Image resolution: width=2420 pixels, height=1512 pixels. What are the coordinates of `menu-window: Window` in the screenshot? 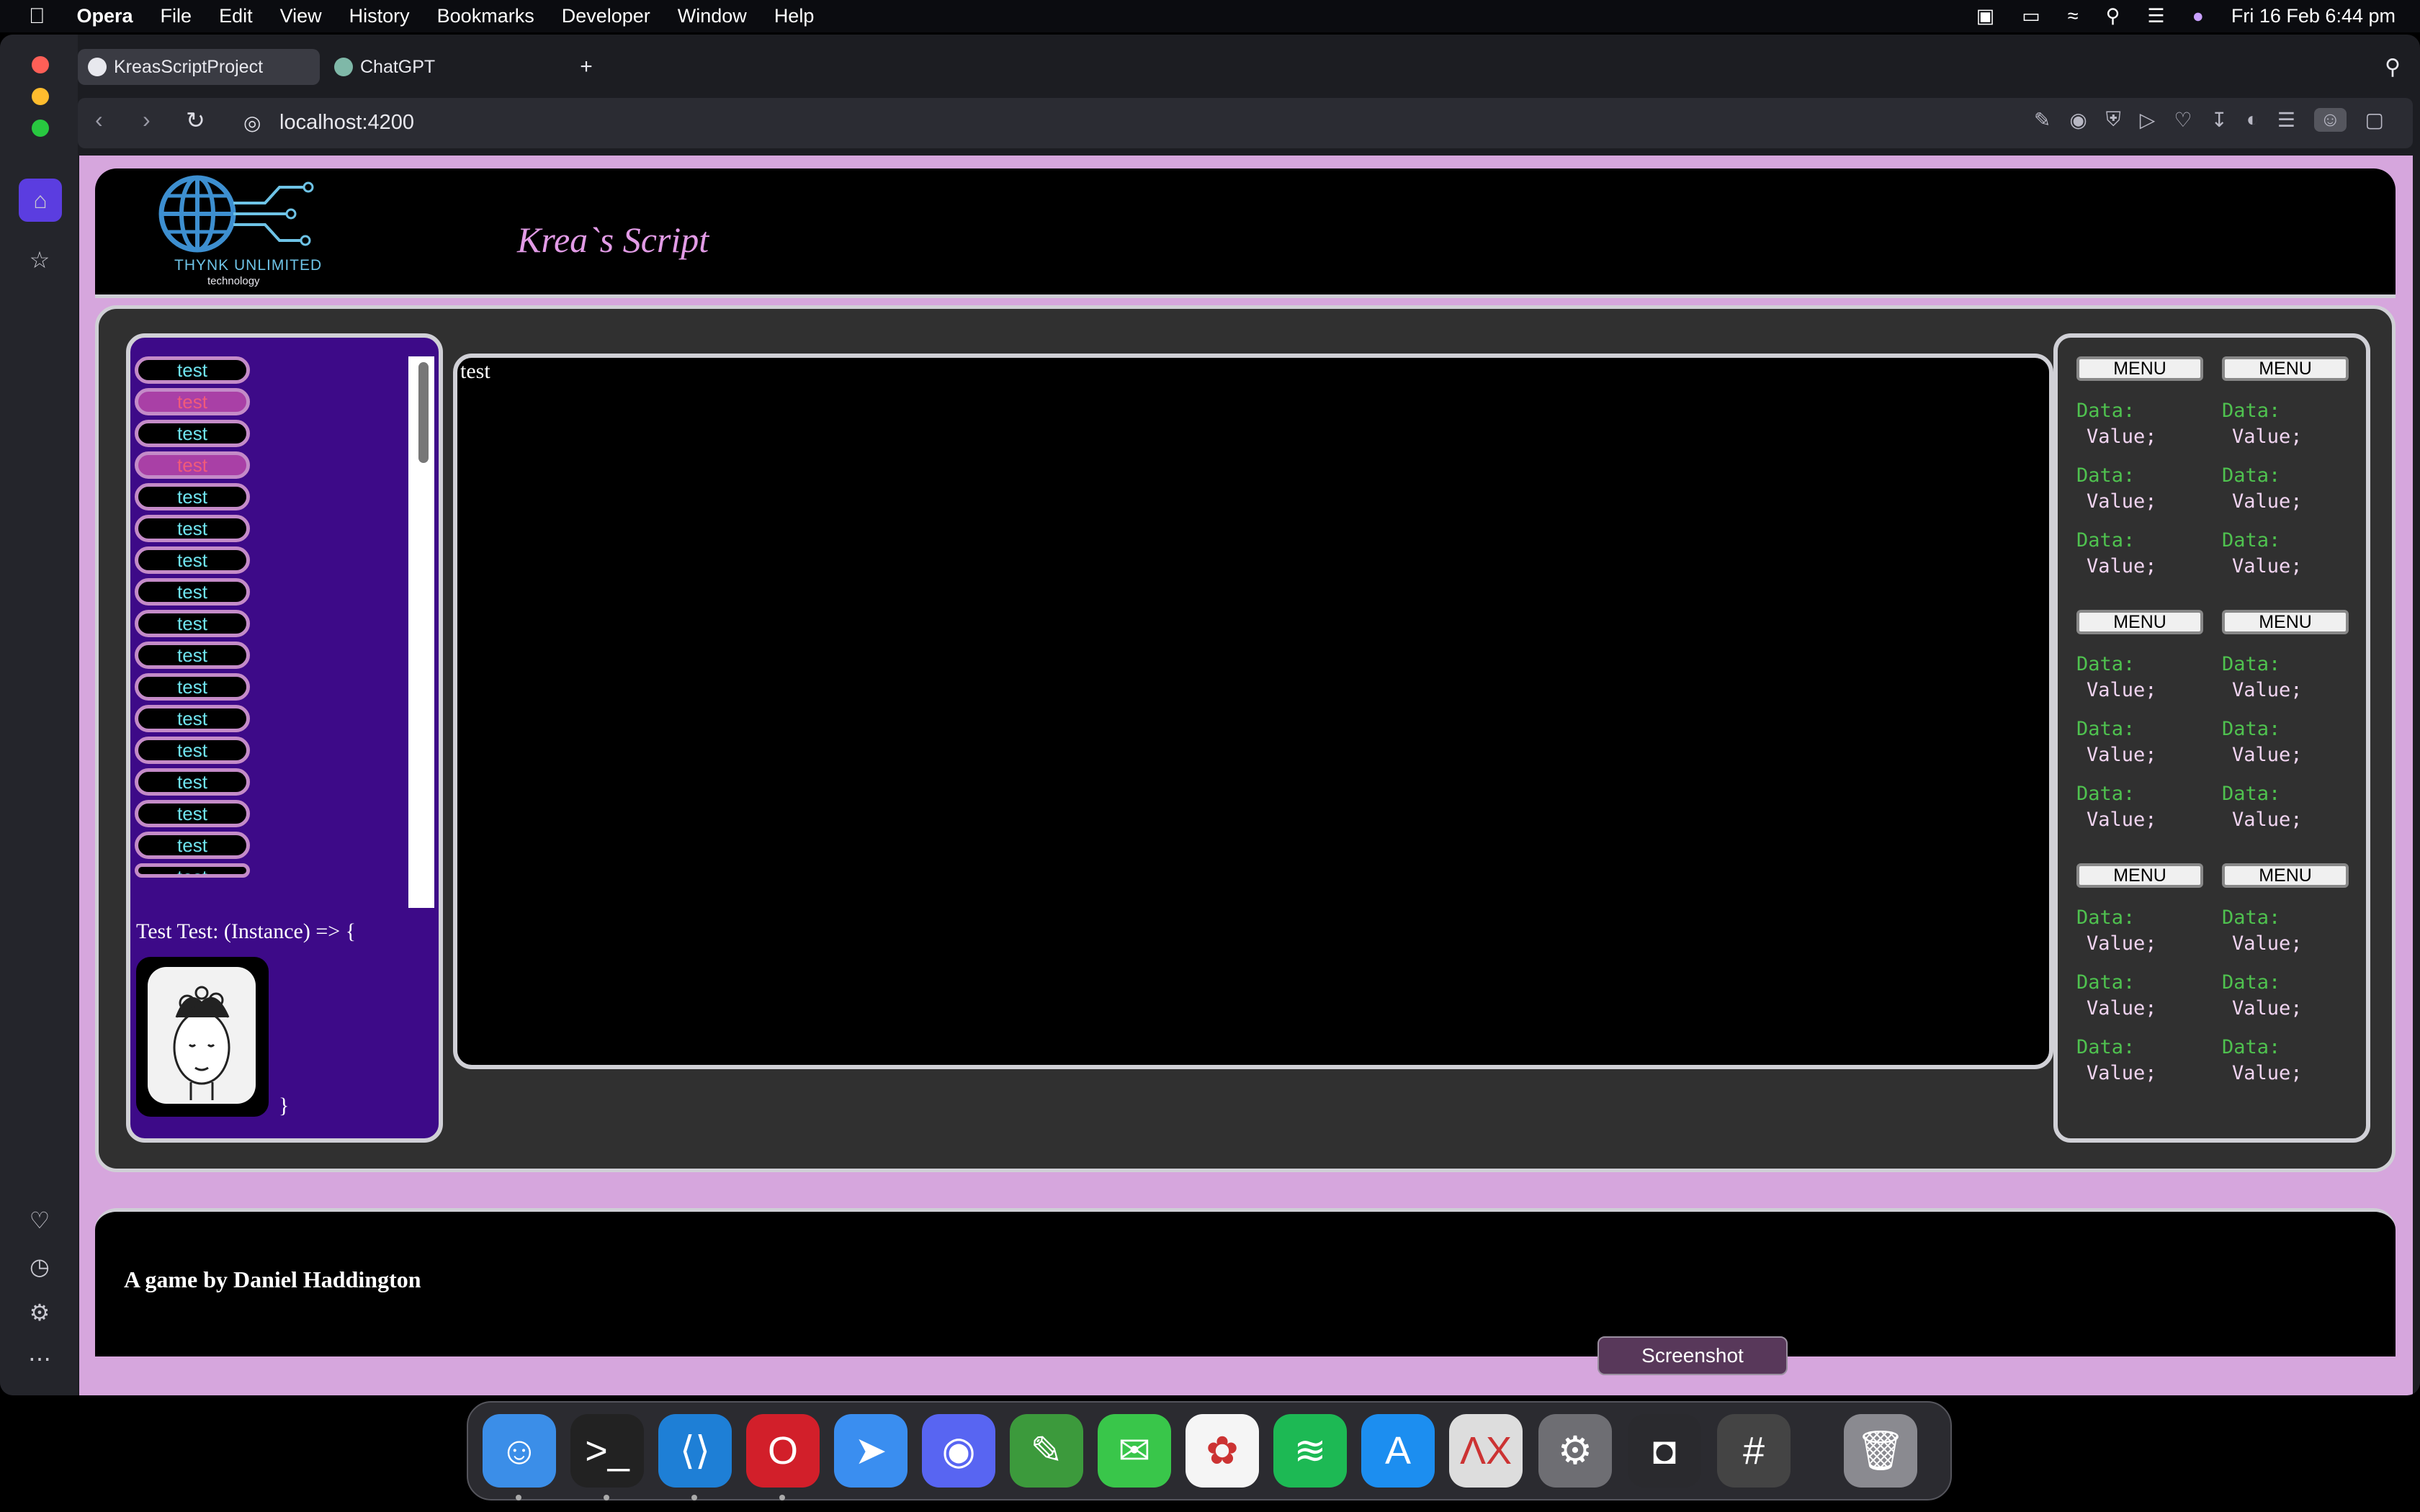 It's located at (712, 16).